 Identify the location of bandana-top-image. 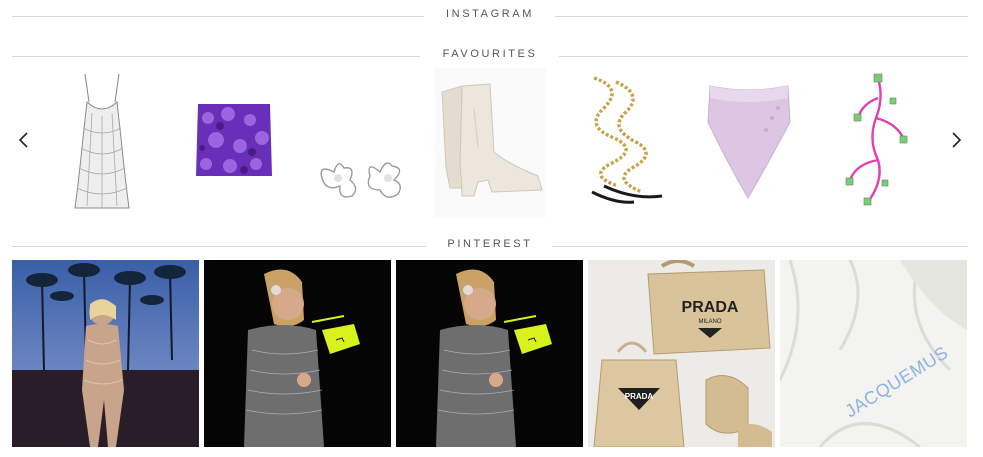
(749, 142).